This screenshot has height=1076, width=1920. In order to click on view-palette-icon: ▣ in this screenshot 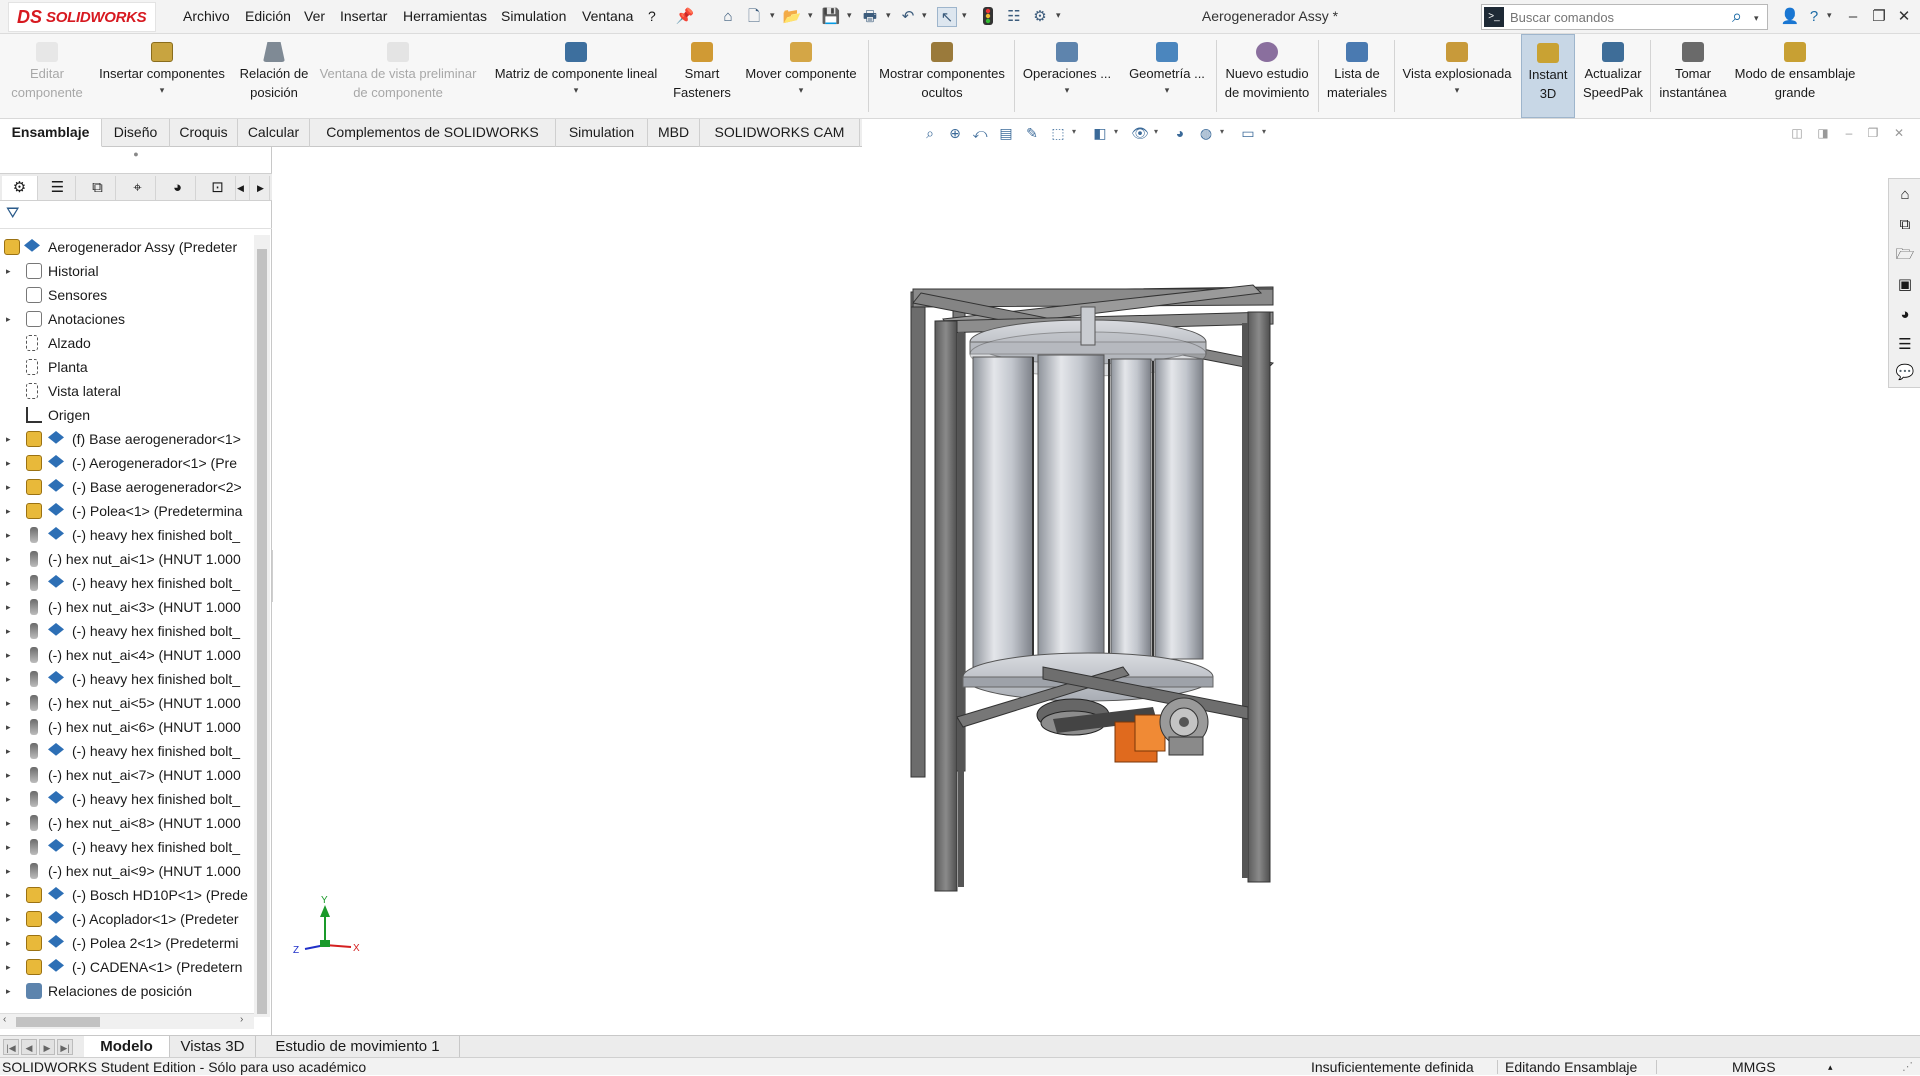, I will do `click(1905, 285)`.